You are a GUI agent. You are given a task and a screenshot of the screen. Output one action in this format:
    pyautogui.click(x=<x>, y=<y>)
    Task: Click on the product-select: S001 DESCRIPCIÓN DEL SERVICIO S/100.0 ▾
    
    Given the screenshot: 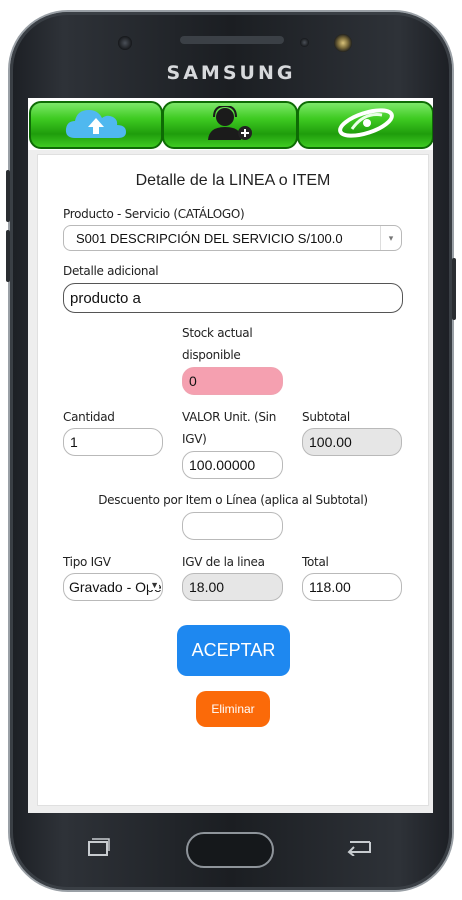 What is the action you would take?
    pyautogui.click(x=232, y=238)
    